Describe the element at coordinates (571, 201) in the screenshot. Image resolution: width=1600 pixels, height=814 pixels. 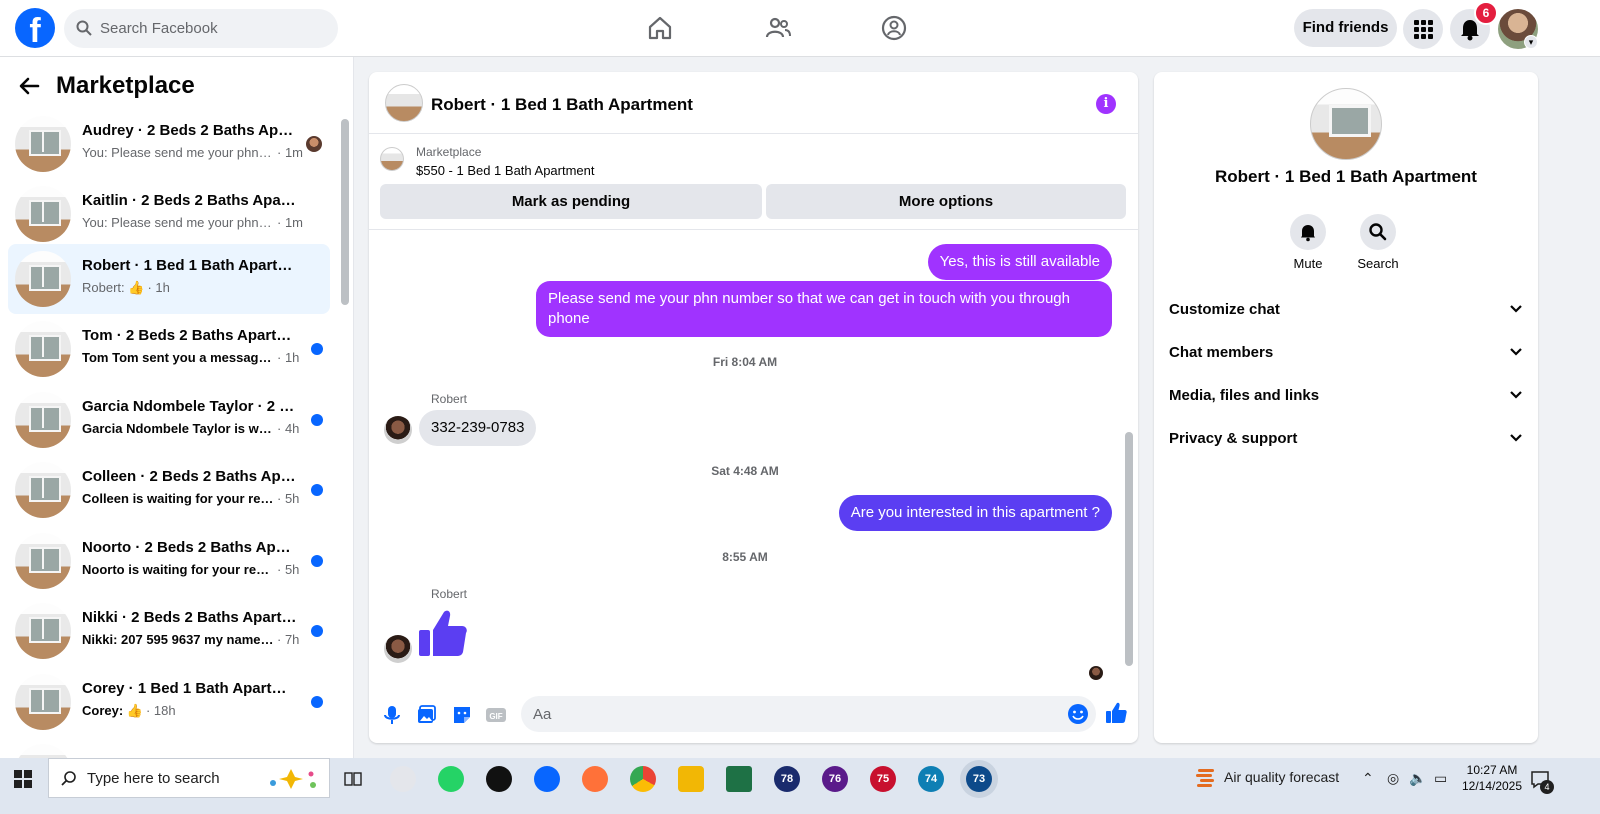
I see `mark-as-pending-button: Mark as pending` at that location.